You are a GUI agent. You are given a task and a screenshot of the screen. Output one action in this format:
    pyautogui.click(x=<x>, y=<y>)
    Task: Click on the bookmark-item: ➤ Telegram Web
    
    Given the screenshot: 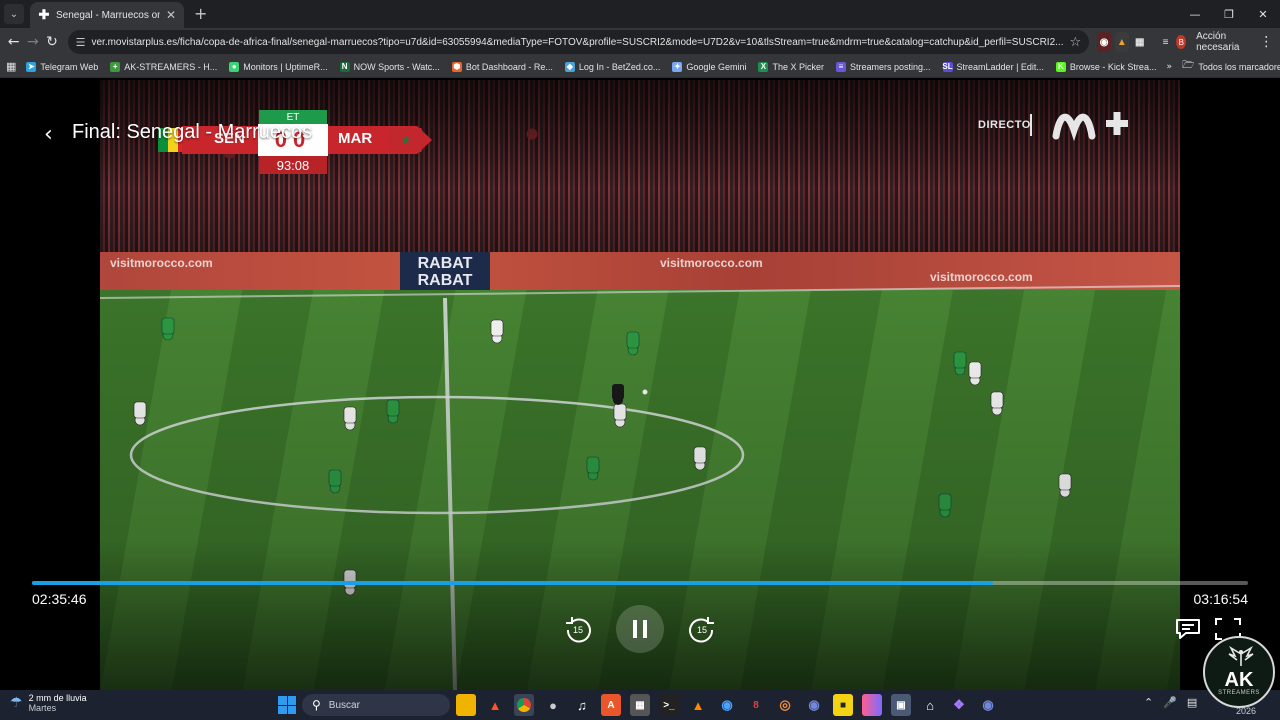 What is the action you would take?
    pyautogui.click(x=62, y=66)
    